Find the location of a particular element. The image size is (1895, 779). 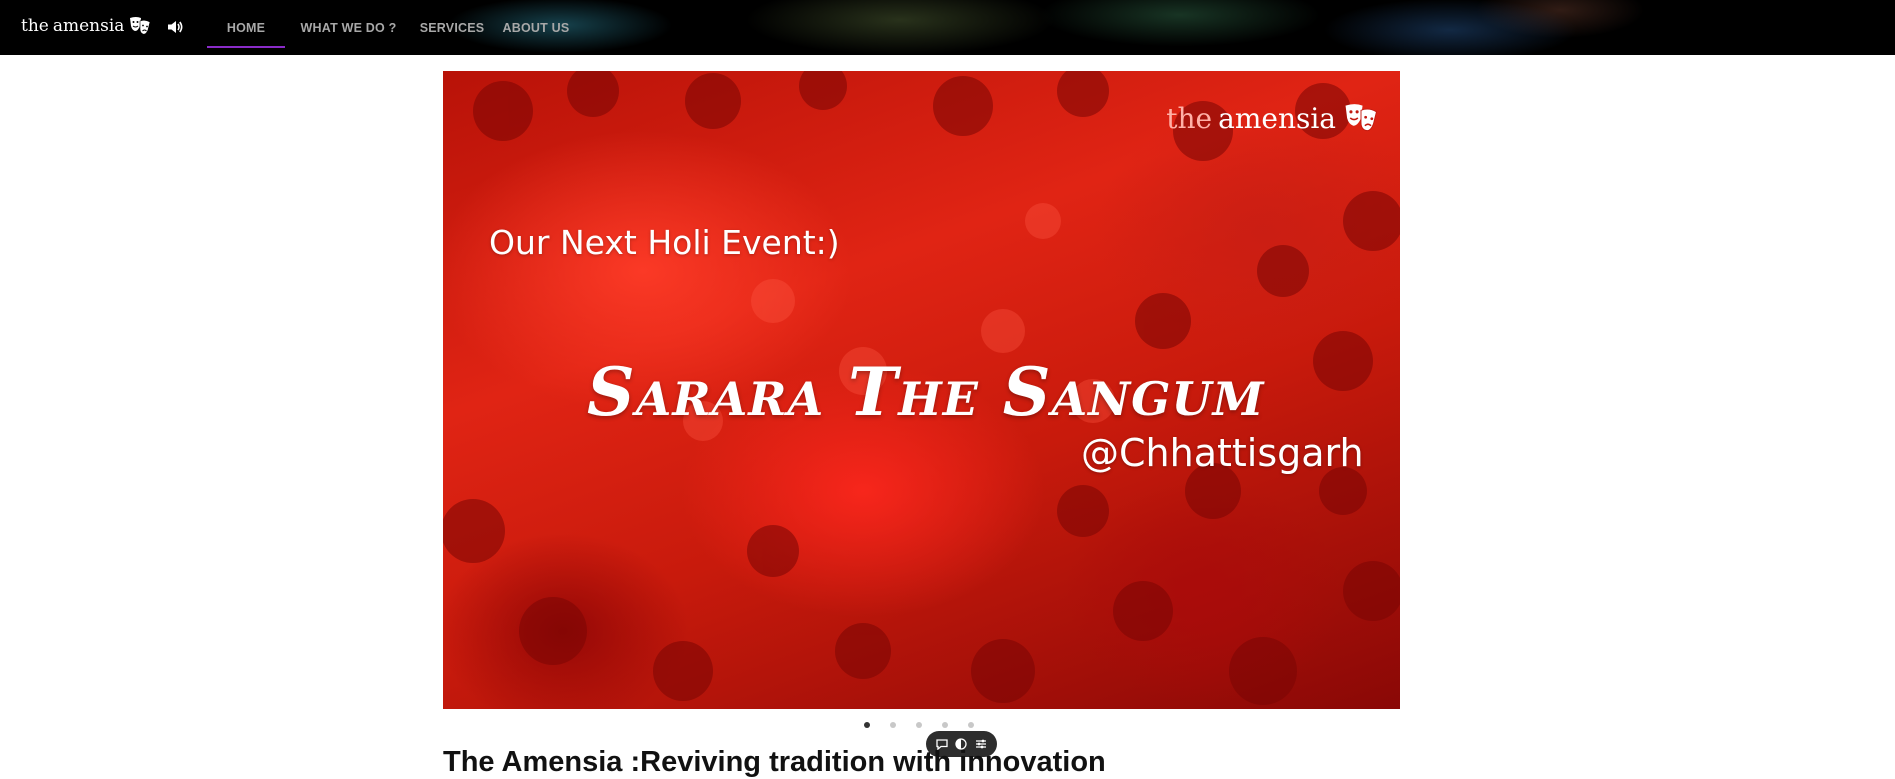

hero-logo-name: amensia is located at coordinates (1277, 118).